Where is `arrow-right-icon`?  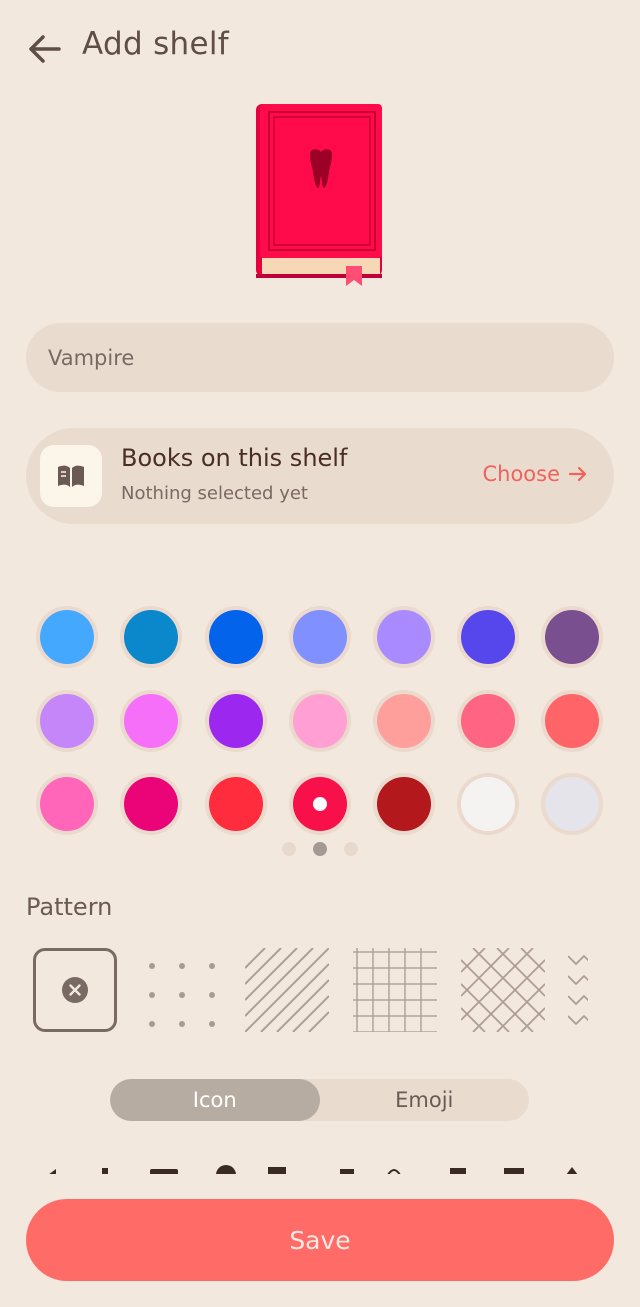 arrow-right-icon is located at coordinates (577, 474).